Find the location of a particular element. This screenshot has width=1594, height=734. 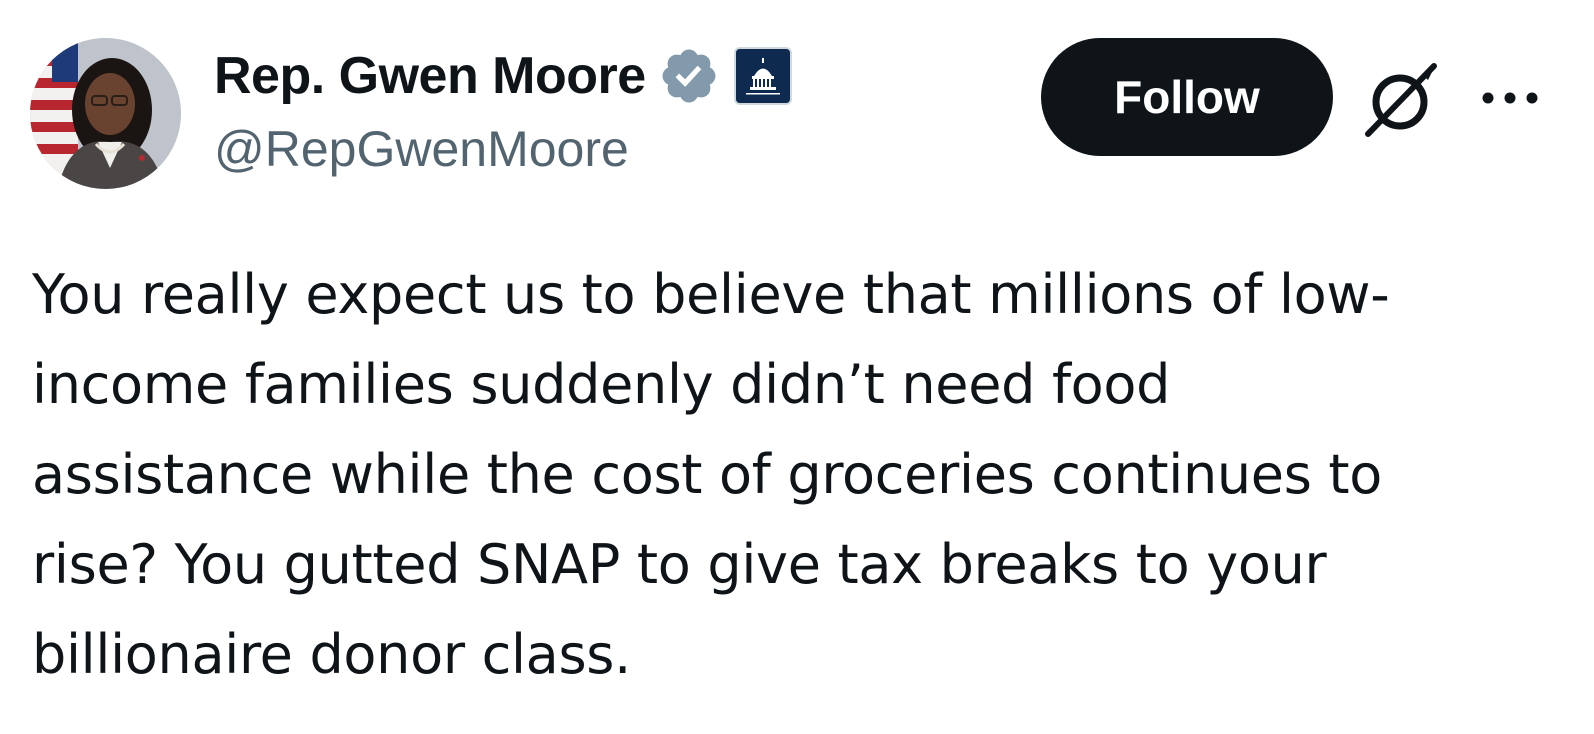

more-options-icon is located at coordinates (1510, 98).